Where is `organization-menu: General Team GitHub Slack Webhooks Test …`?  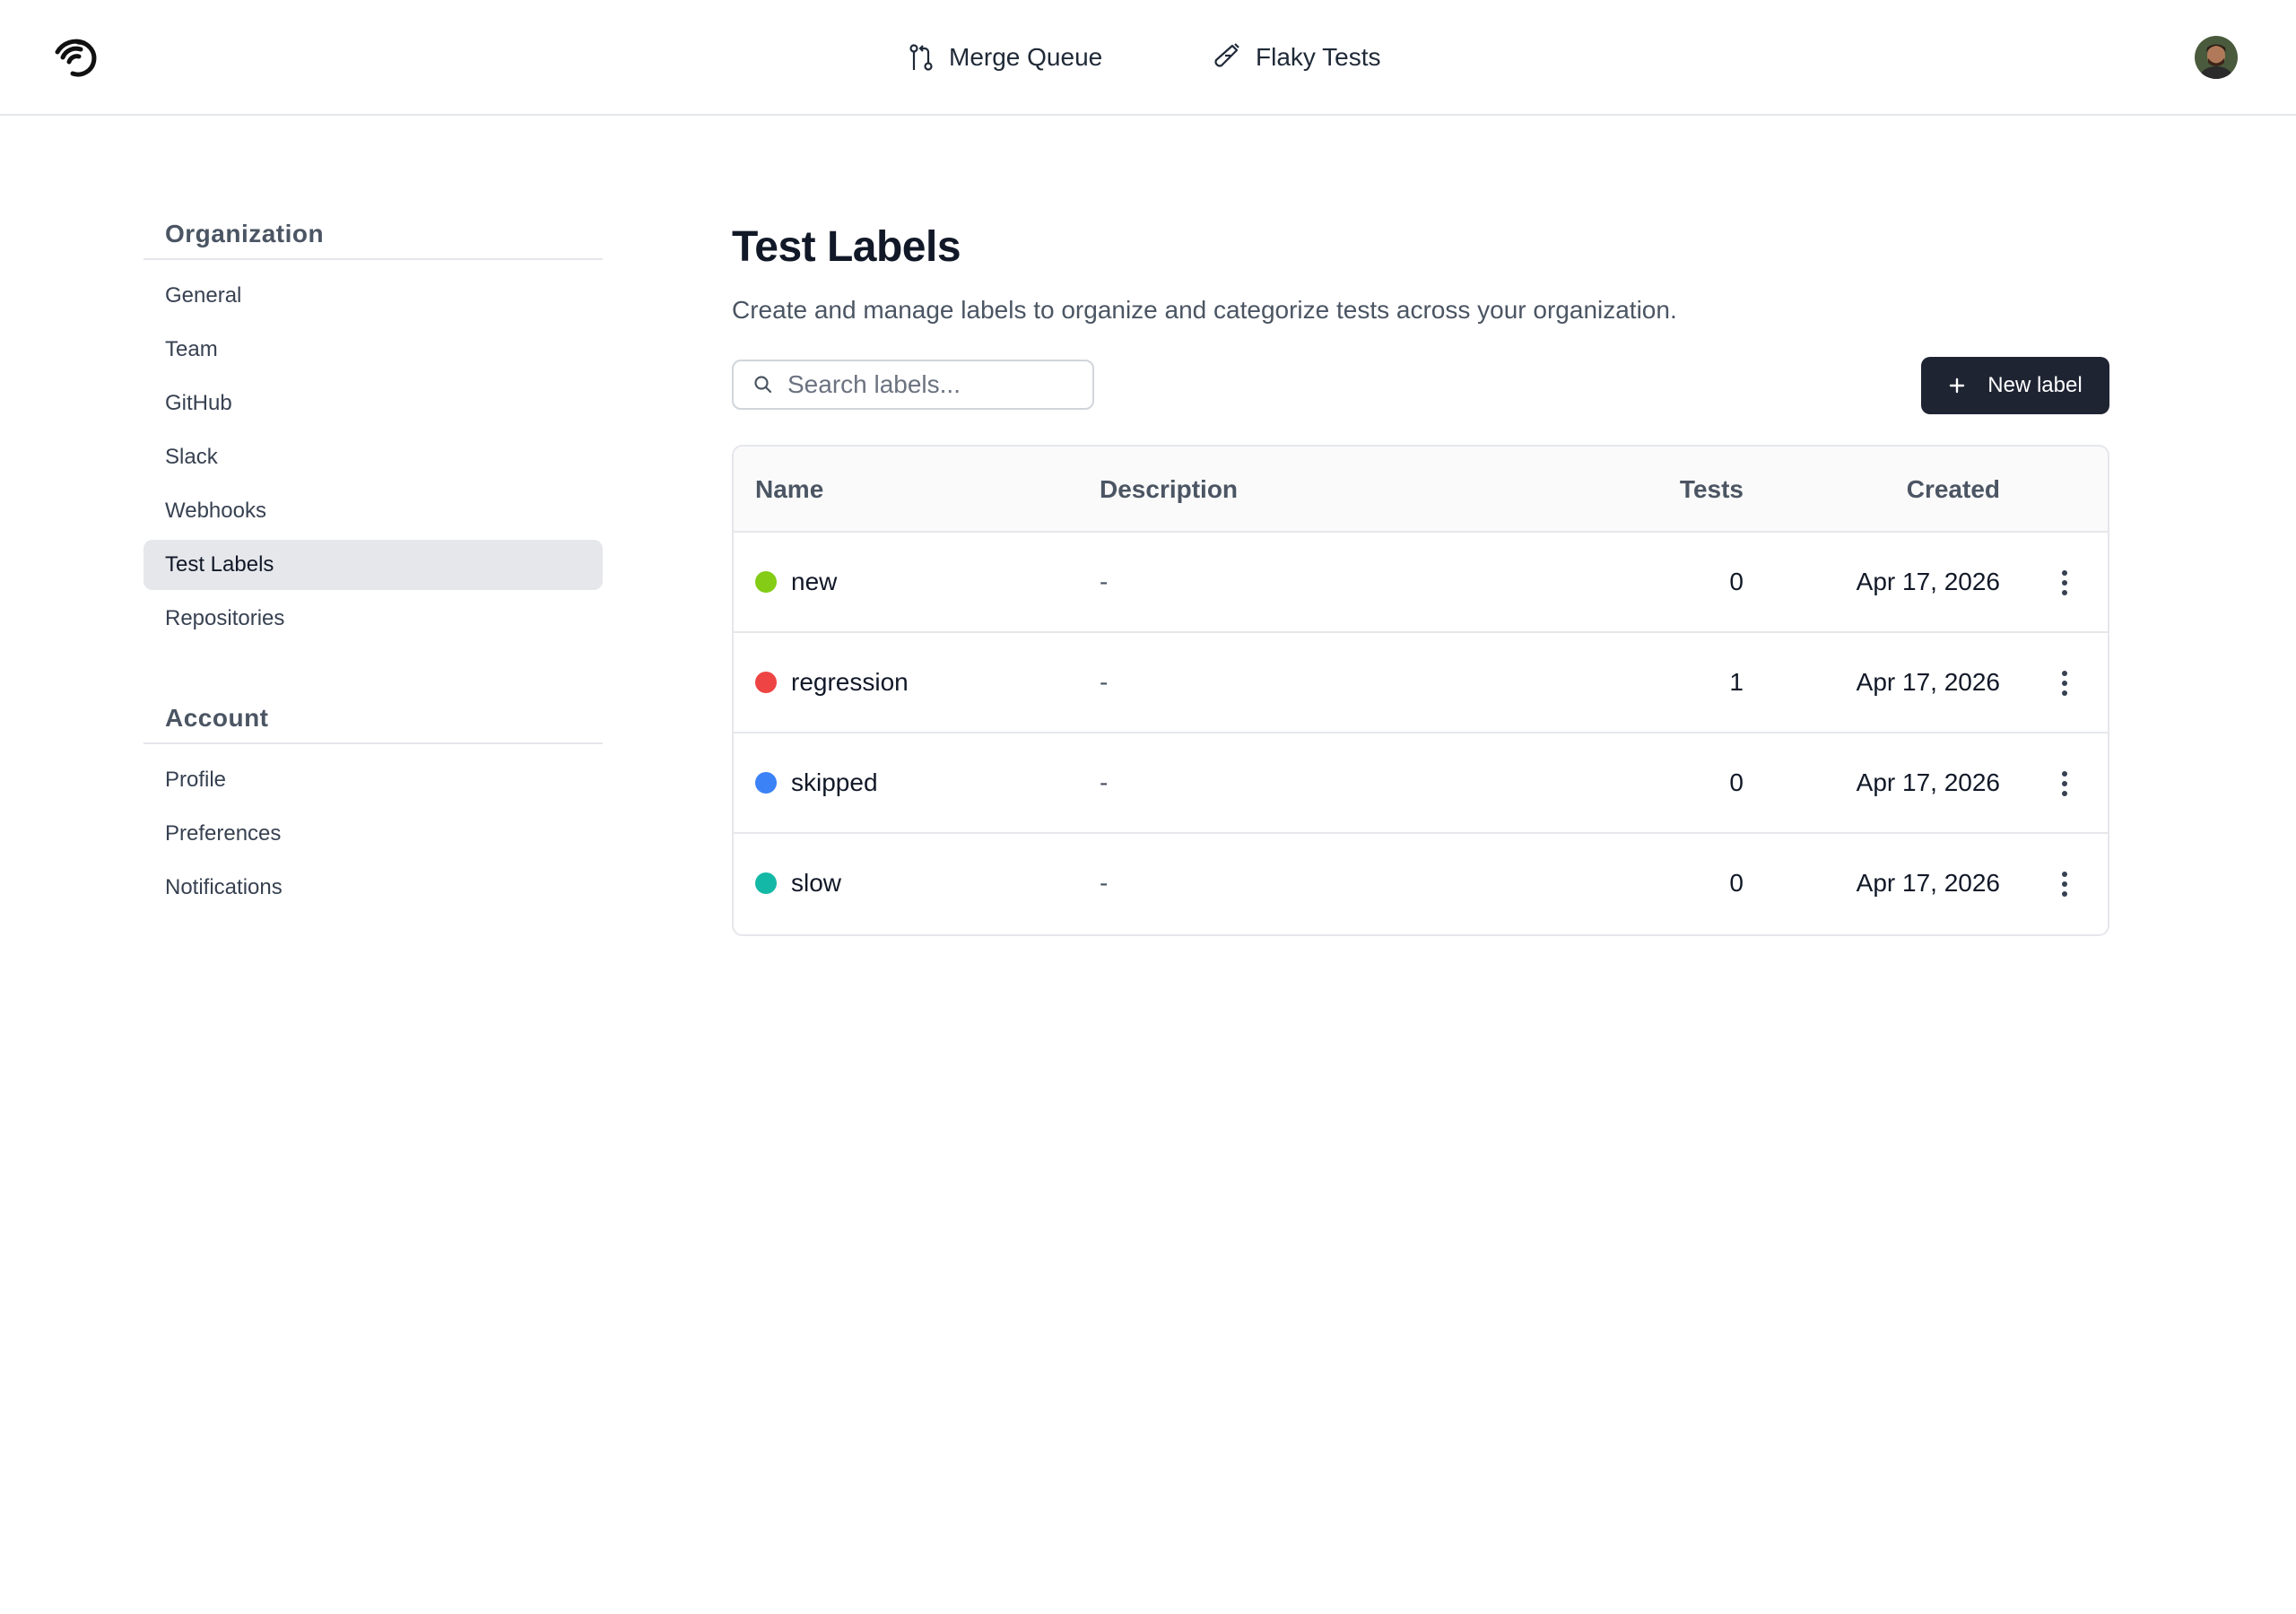
organization-menu: General Team GitHub Slack Webhooks Test … is located at coordinates (373, 457).